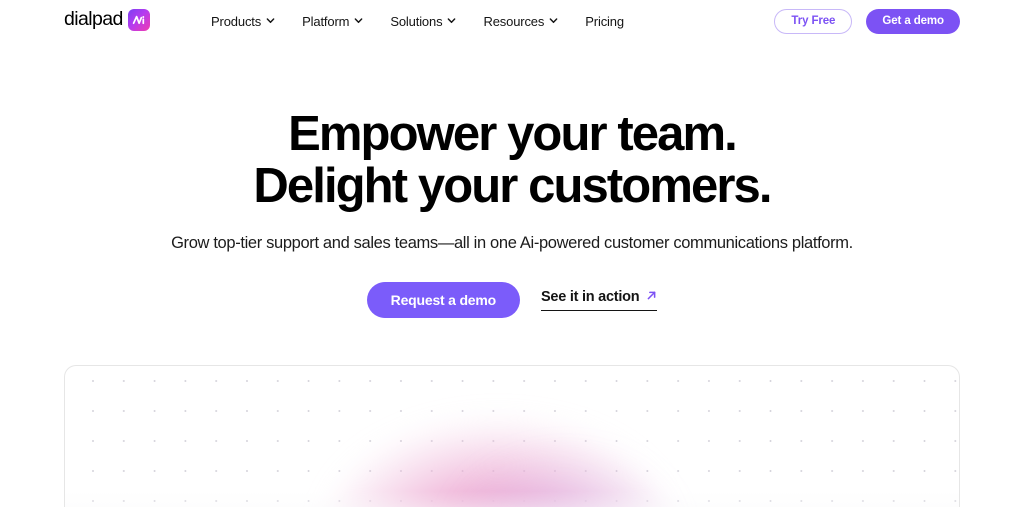 Image resolution: width=1024 pixels, height=507 pixels. What do you see at coordinates (913, 21) in the screenshot?
I see `get-a-demo-button: Get a demo` at bounding box center [913, 21].